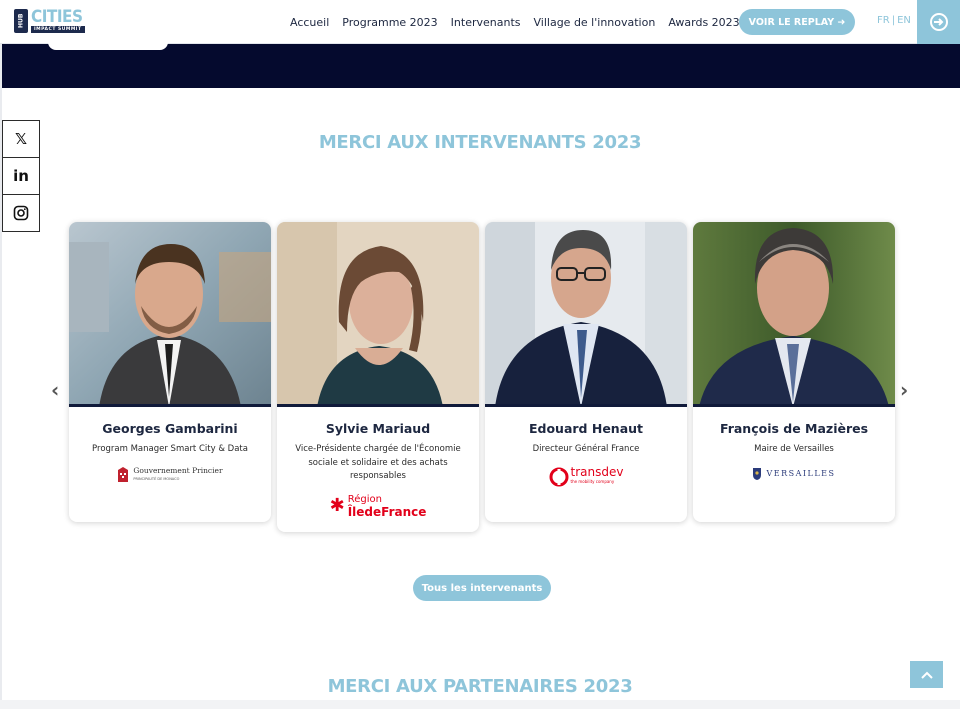 This screenshot has height=709, width=960. What do you see at coordinates (904, 20) in the screenshot?
I see `lang-en: EN` at bounding box center [904, 20].